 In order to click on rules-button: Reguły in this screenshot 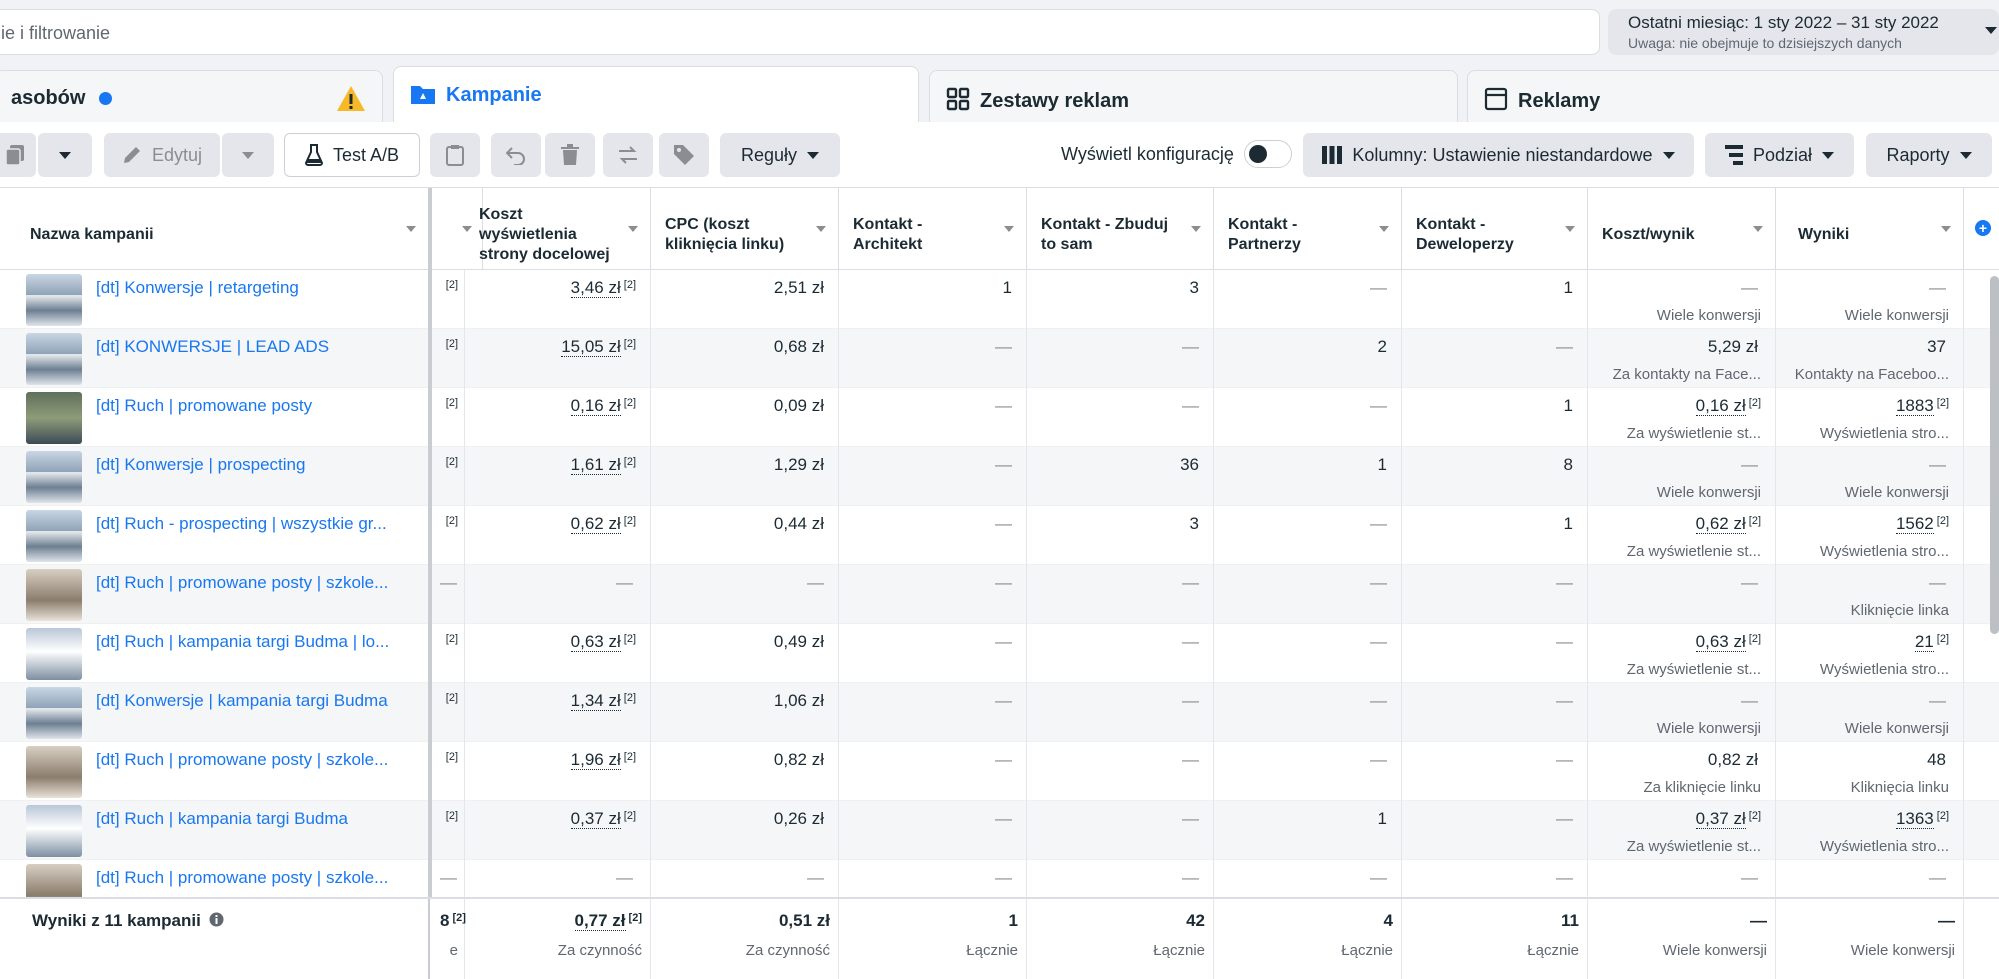, I will do `click(780, 155)`.